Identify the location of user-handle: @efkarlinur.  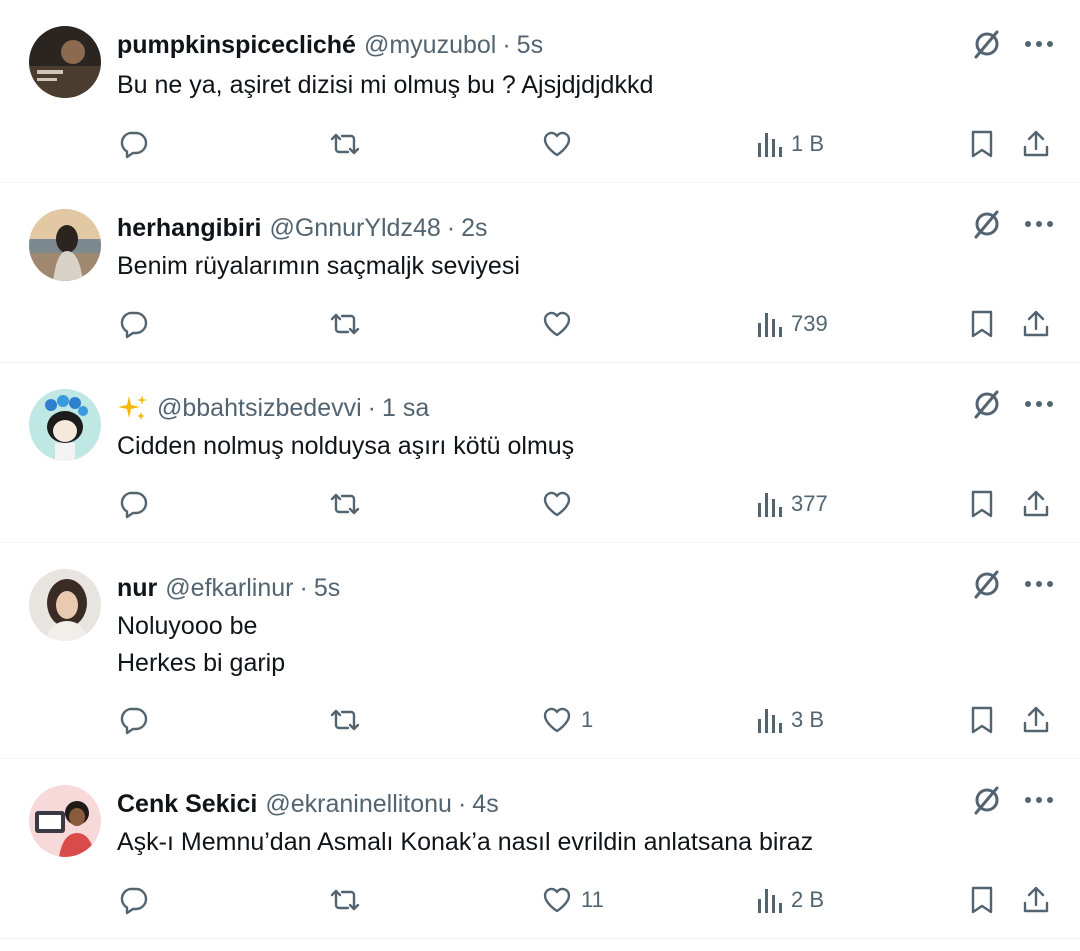
(229, 588).